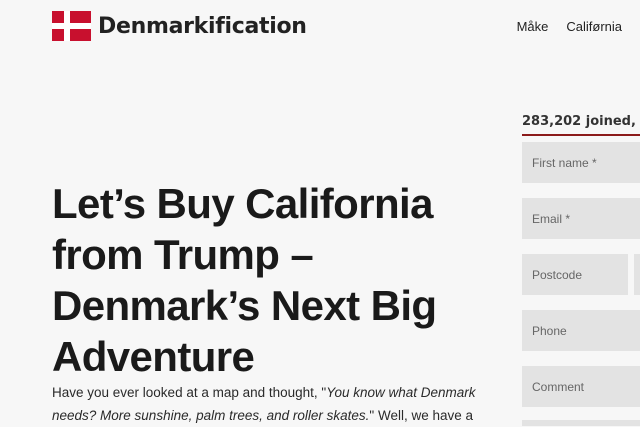 The image size is (640, 427). I want to click on intro-text-rest: " Well, we have a, so click(421, 415).